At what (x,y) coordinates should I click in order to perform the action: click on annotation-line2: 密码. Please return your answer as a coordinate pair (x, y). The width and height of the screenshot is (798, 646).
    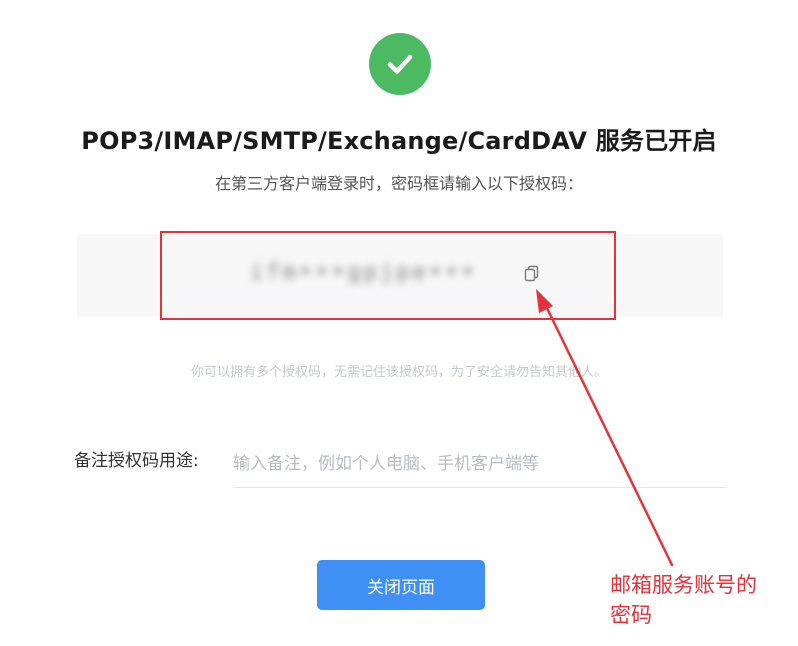
    Looking at the image, I should click on (631, 615).